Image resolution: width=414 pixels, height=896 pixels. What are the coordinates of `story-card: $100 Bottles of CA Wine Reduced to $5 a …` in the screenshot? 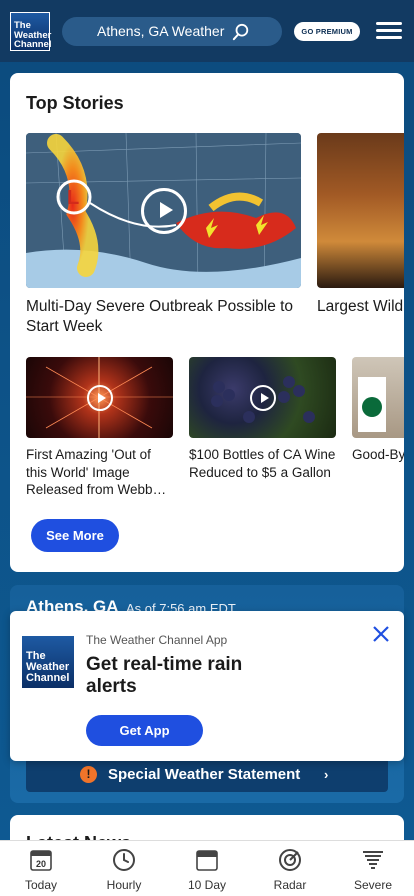 It's located at (262, 419).